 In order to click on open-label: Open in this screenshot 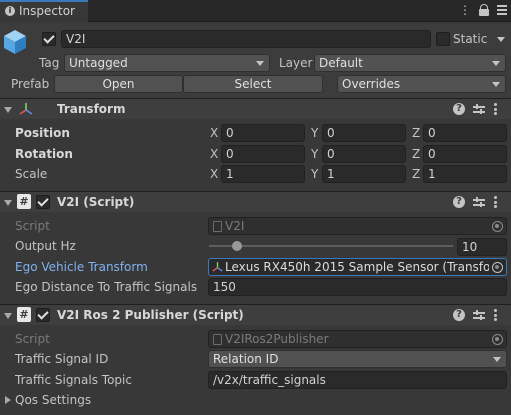, I will do `click(118, 84)`.